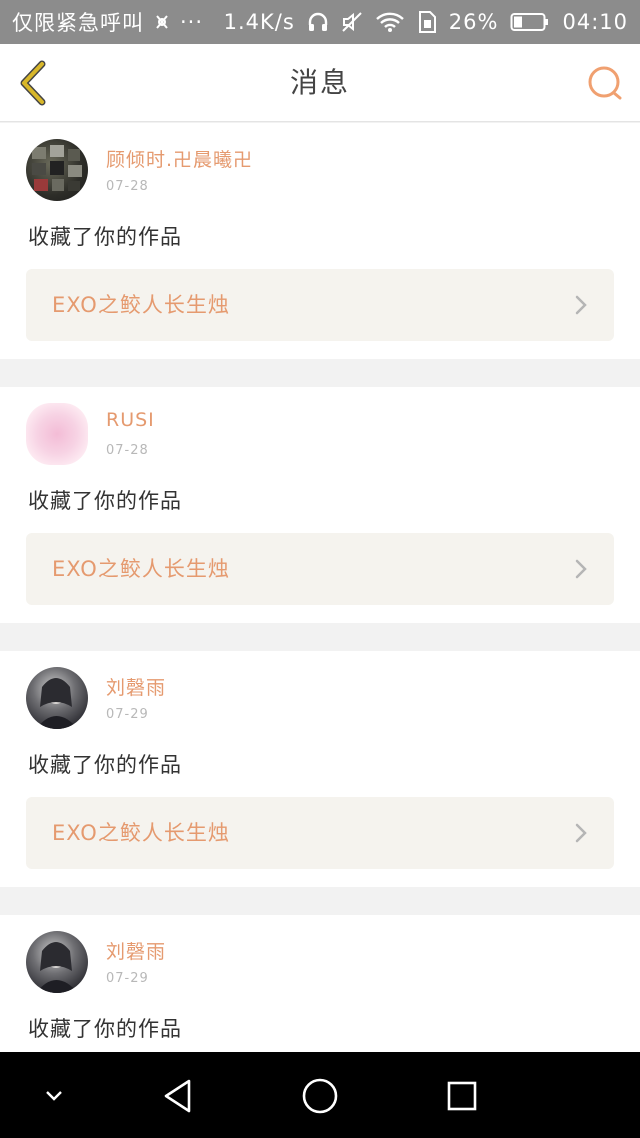 This screenshot has height=1138, width=640. I want to click on nav-back-button, so click(178, 1096).